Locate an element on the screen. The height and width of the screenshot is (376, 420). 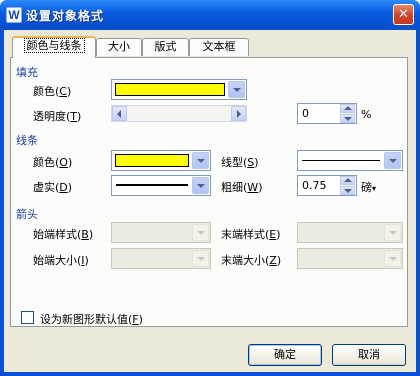
line-color-select is located at coordinates (161, 160).